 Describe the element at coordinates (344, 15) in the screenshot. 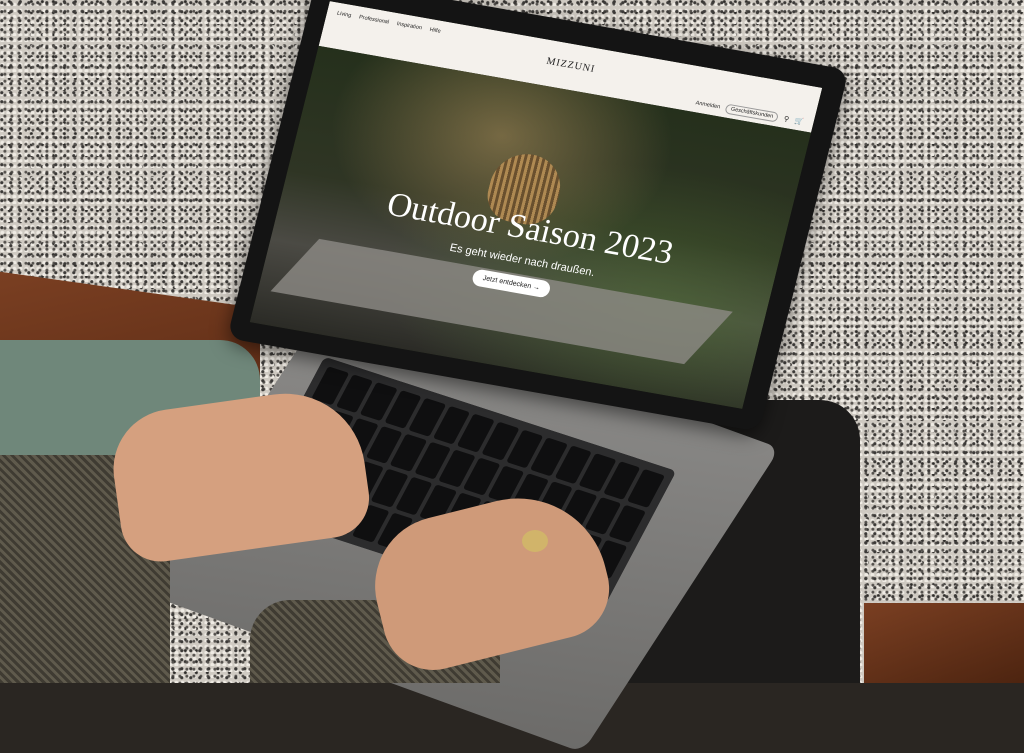

I see `nav-item-living: Living` at that location.